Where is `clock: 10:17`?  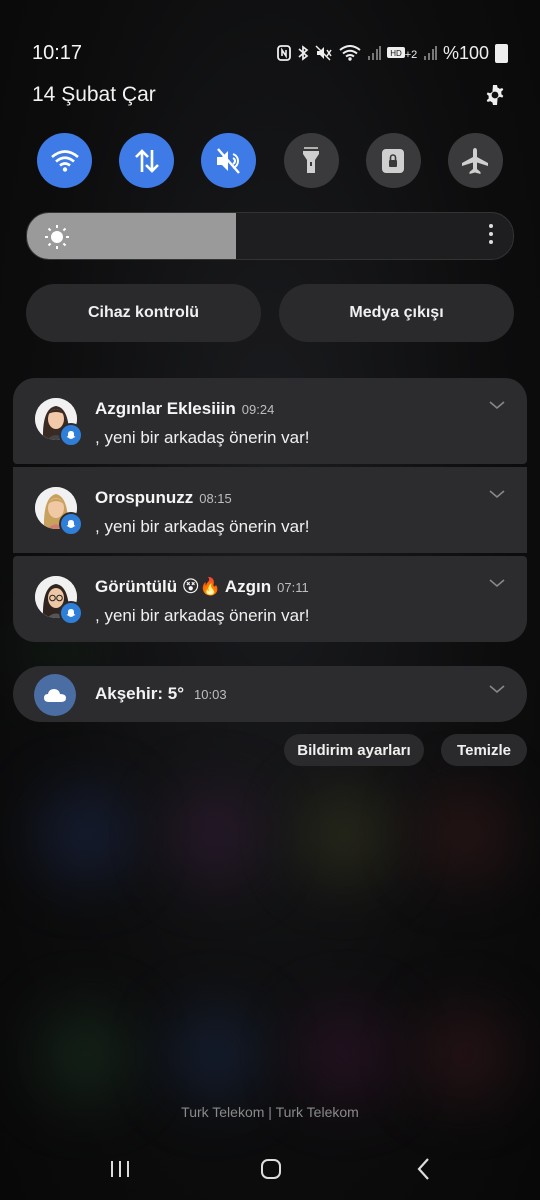 clock: 10:17 is located at coordinates (57, 52).